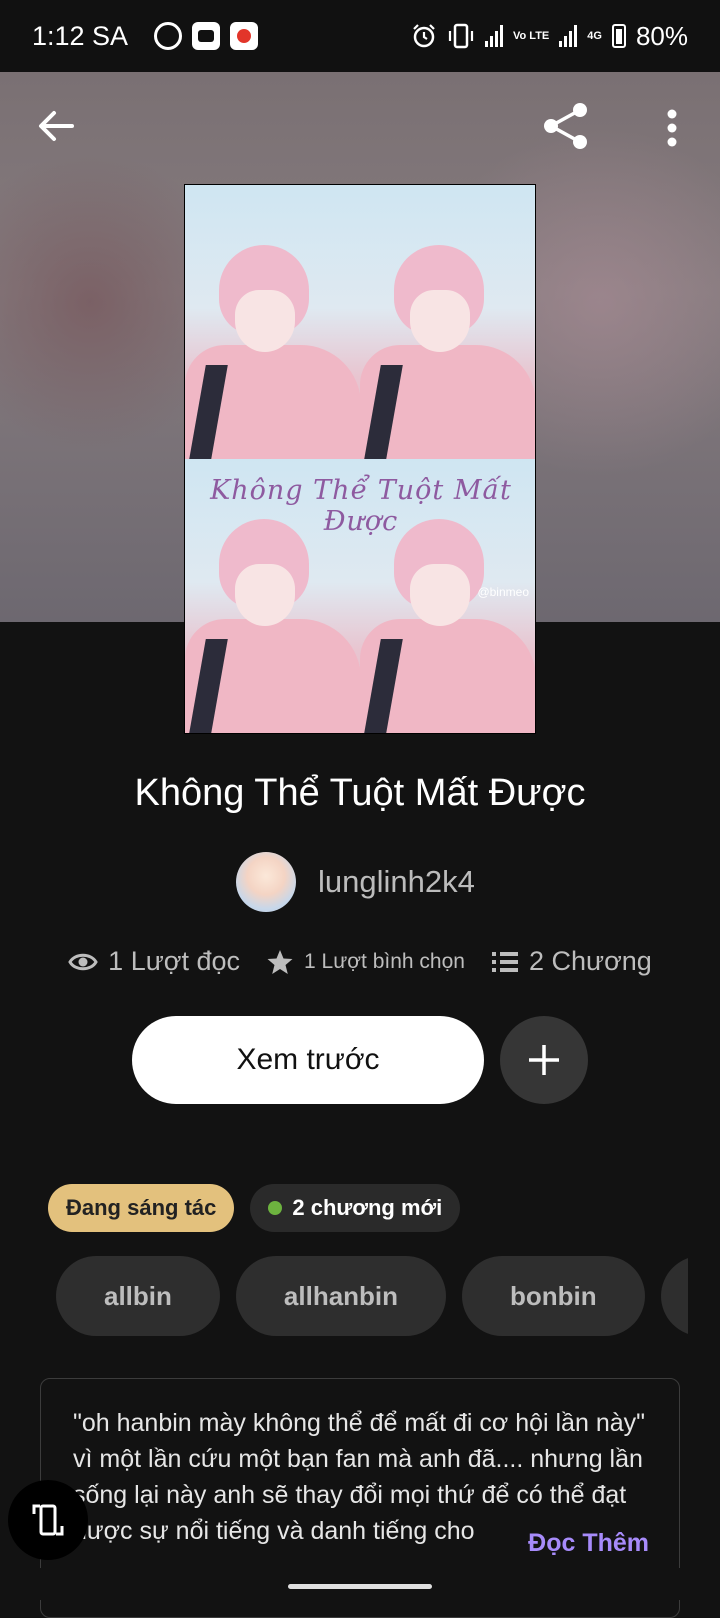 The width and height of the screenshot is (720, 1618). Describe the element at coordinates (341, 1296) in the screenshot. I see `tag-chip: allhanbin` at that location.